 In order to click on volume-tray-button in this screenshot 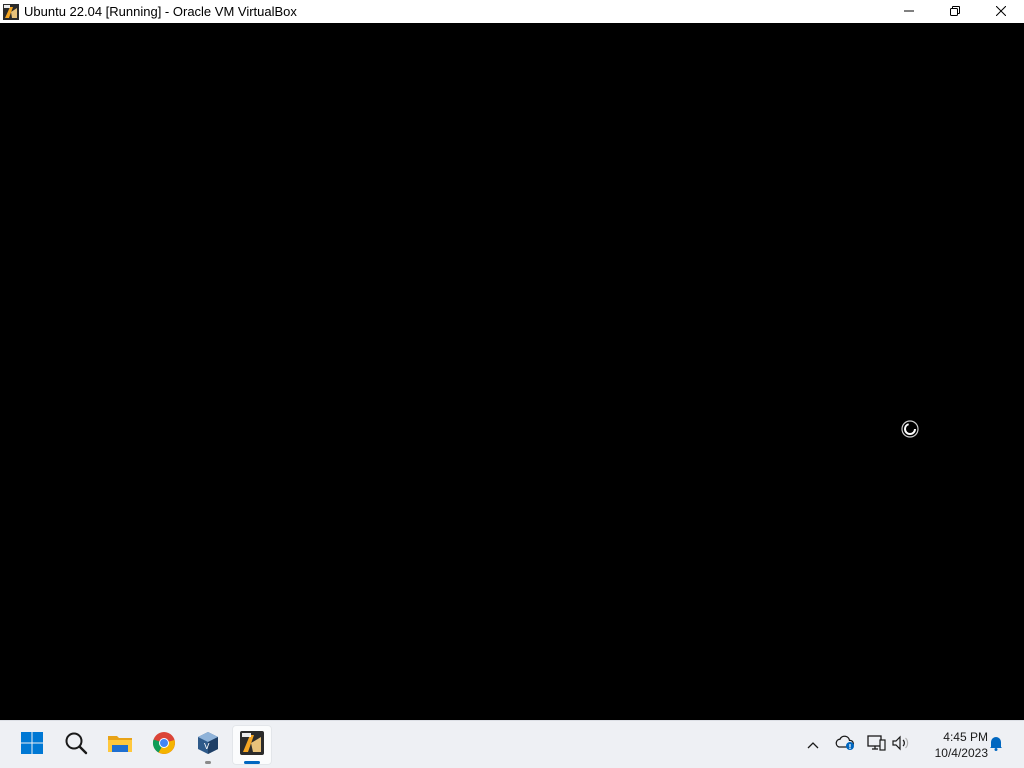, I will do `click(900, 745)`.